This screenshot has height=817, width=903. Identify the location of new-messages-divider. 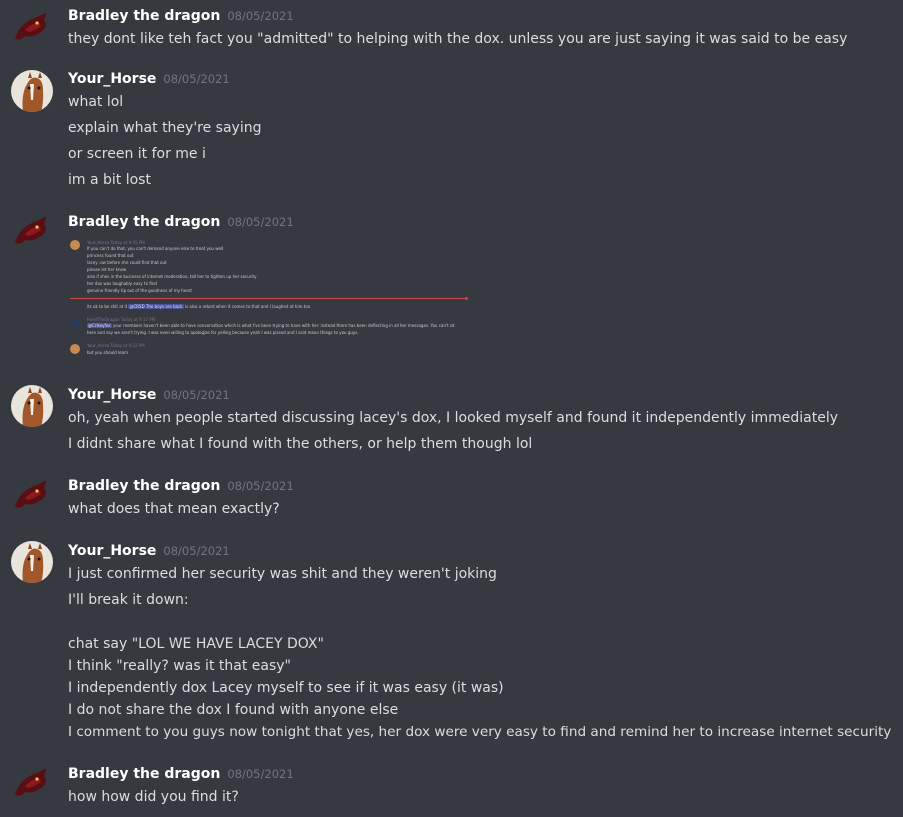
(269, 298).